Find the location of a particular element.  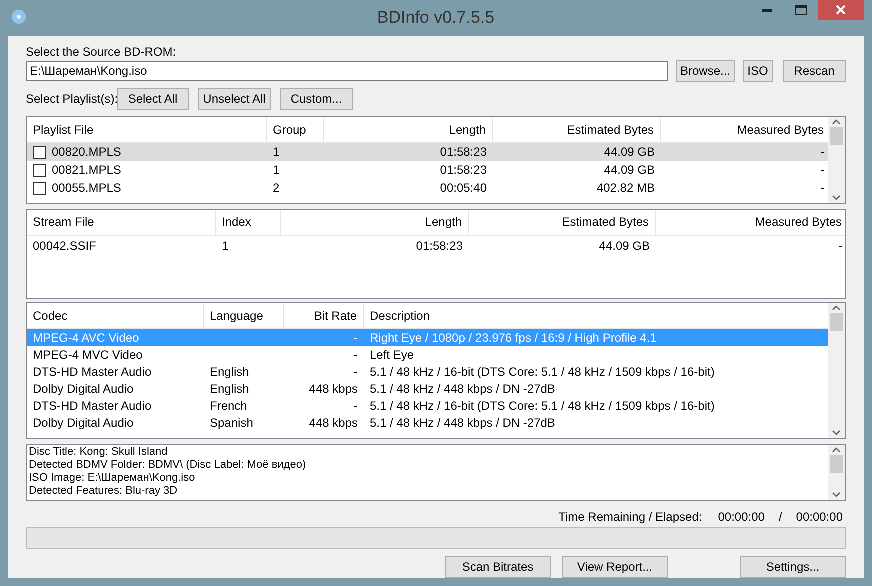

disc-icon is located at coordinates (19, 17).